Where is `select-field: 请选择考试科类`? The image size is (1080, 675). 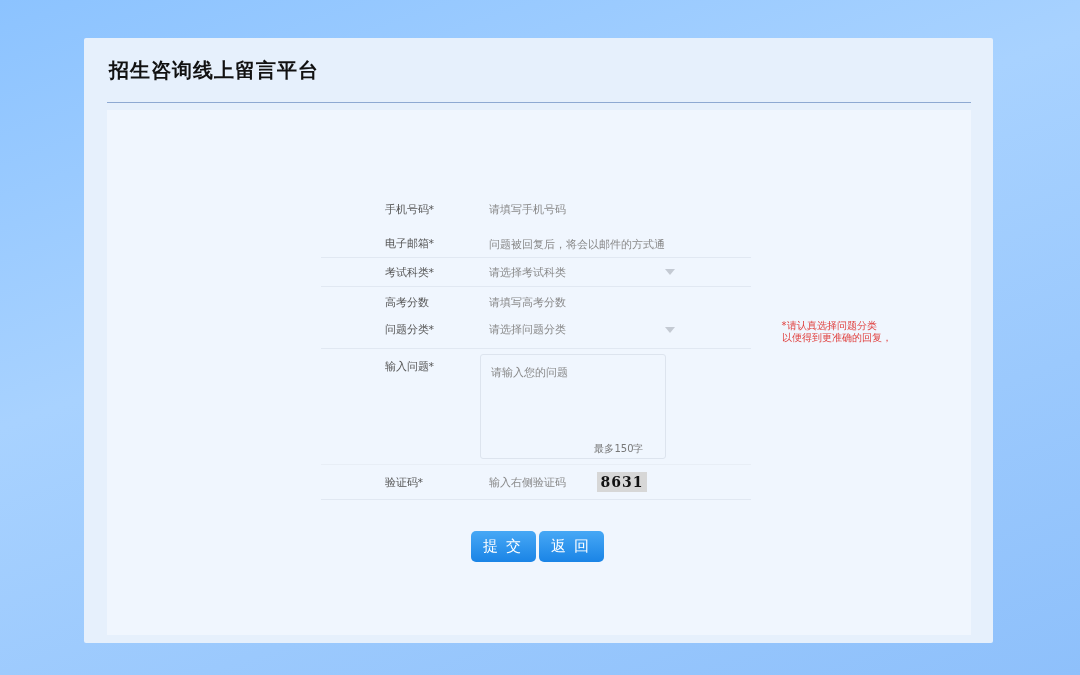 select-field: 请选择考试科类 is located at coordinates (579, 272).